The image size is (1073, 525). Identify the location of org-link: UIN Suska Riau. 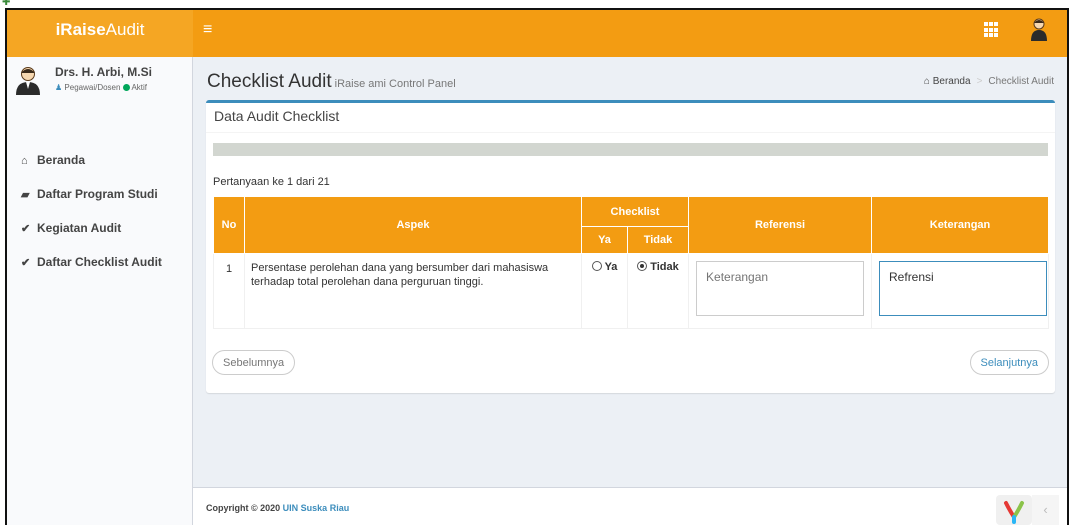
(316, 508).